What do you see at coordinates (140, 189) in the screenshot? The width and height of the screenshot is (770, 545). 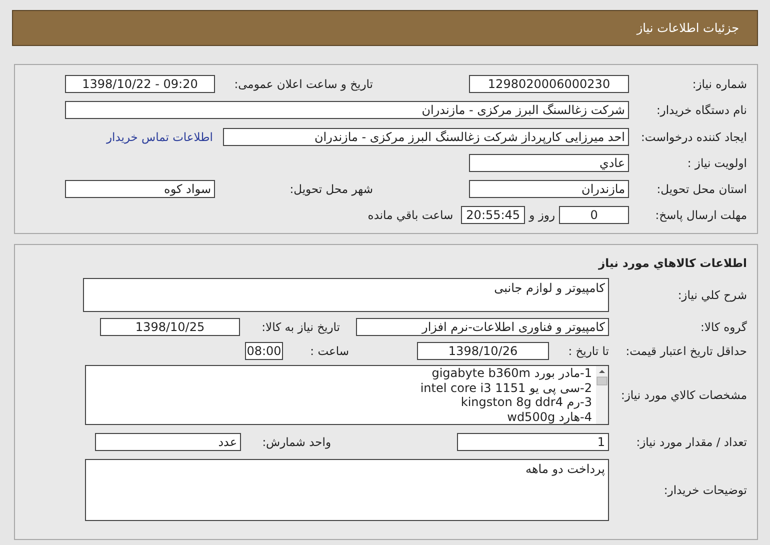 I see `text-field: سواد کوه` at bounding box center [140, 189].